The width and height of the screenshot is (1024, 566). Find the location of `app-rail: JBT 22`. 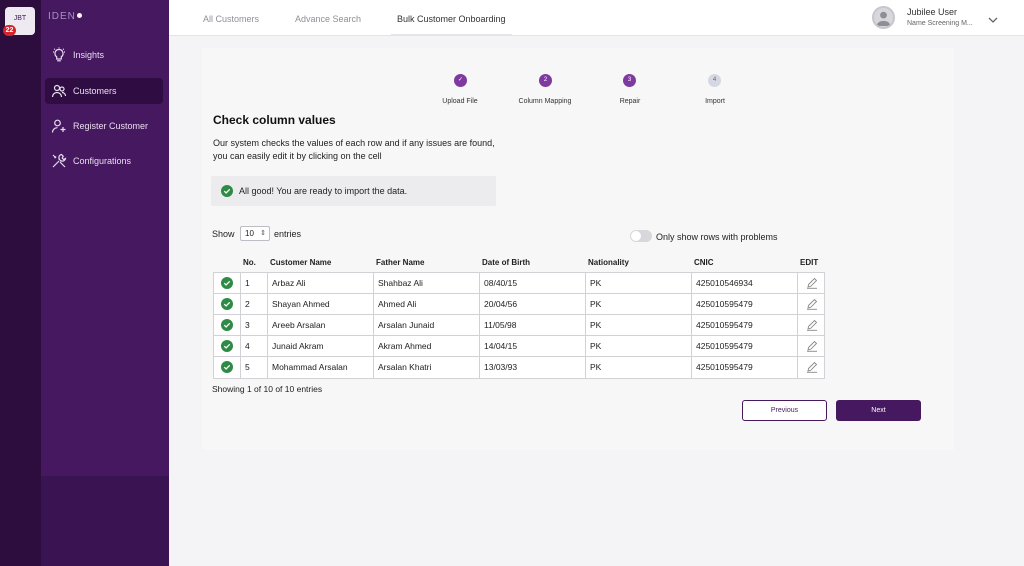

app-rail: JBT 22 is located at coordinates (20, 283).